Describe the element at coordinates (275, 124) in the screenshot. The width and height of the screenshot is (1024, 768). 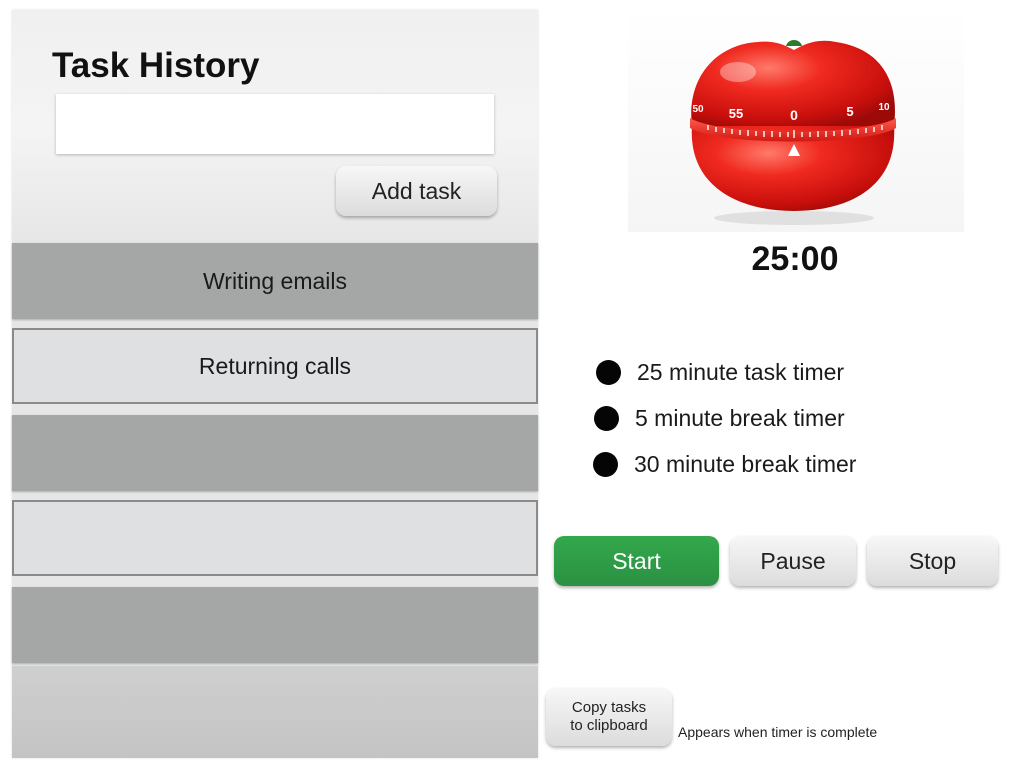
I see `task-input` at that location.